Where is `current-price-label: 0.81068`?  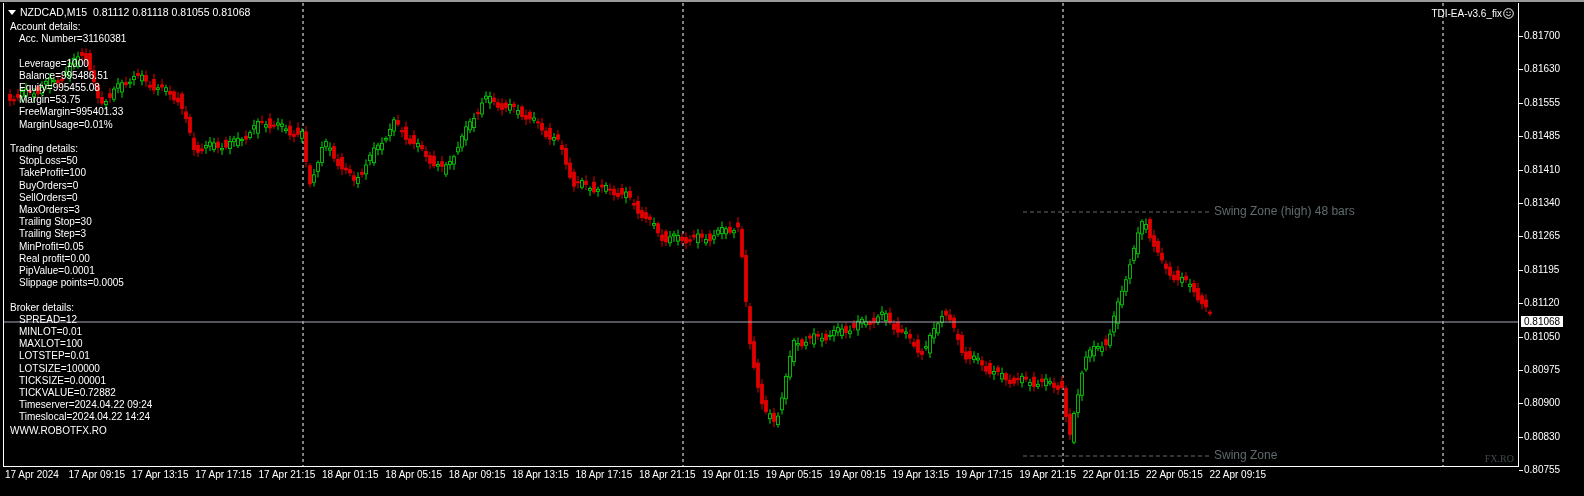 current-price-label: 0.81068 is located at coordinates (1542, 321).